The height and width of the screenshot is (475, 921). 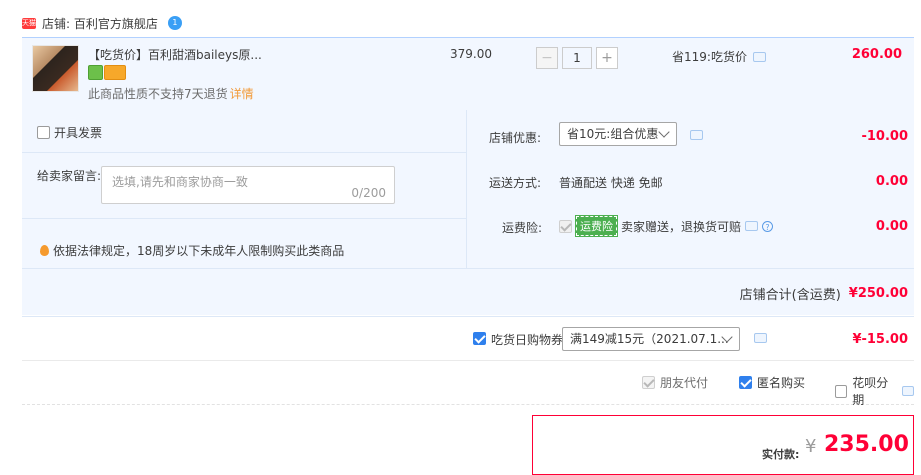 What do you see at coordinates (781, 454) in the screenshot?
I see `payment-label: 实付款:` at bounding box center [781, 454].